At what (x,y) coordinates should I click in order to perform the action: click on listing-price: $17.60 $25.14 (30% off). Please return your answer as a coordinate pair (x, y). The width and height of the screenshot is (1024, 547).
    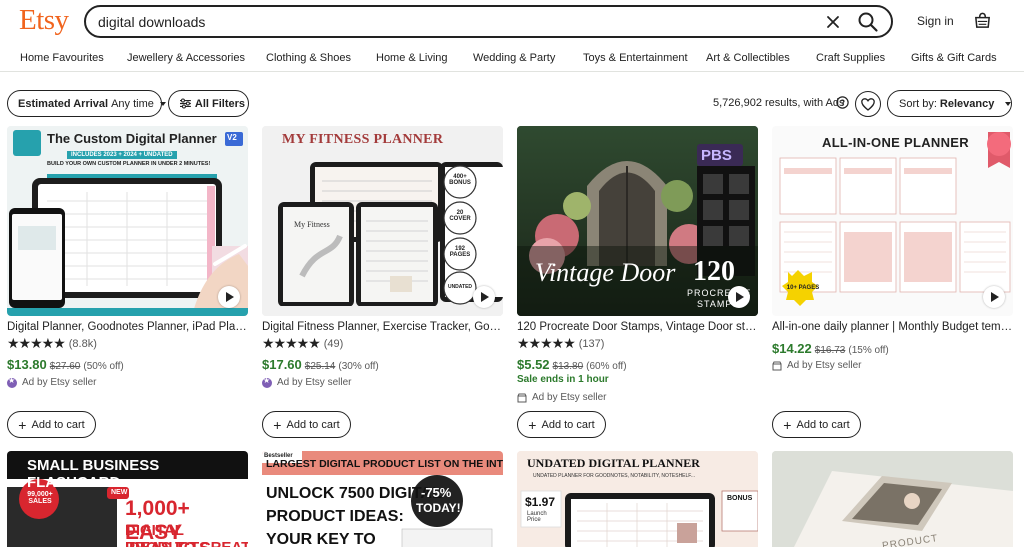
    Looking at the image, I should click on (320, 364).